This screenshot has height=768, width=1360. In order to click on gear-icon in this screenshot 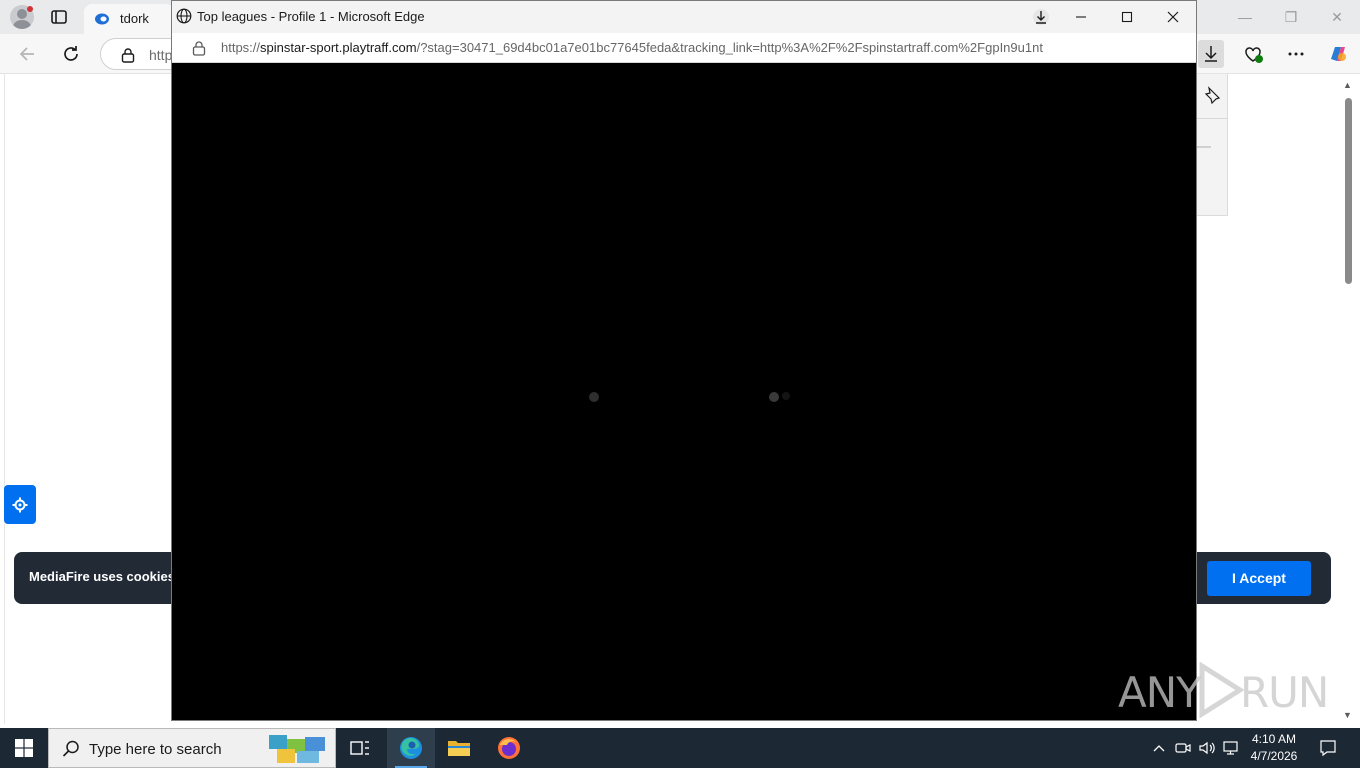, I will do `click(20, 504)`.